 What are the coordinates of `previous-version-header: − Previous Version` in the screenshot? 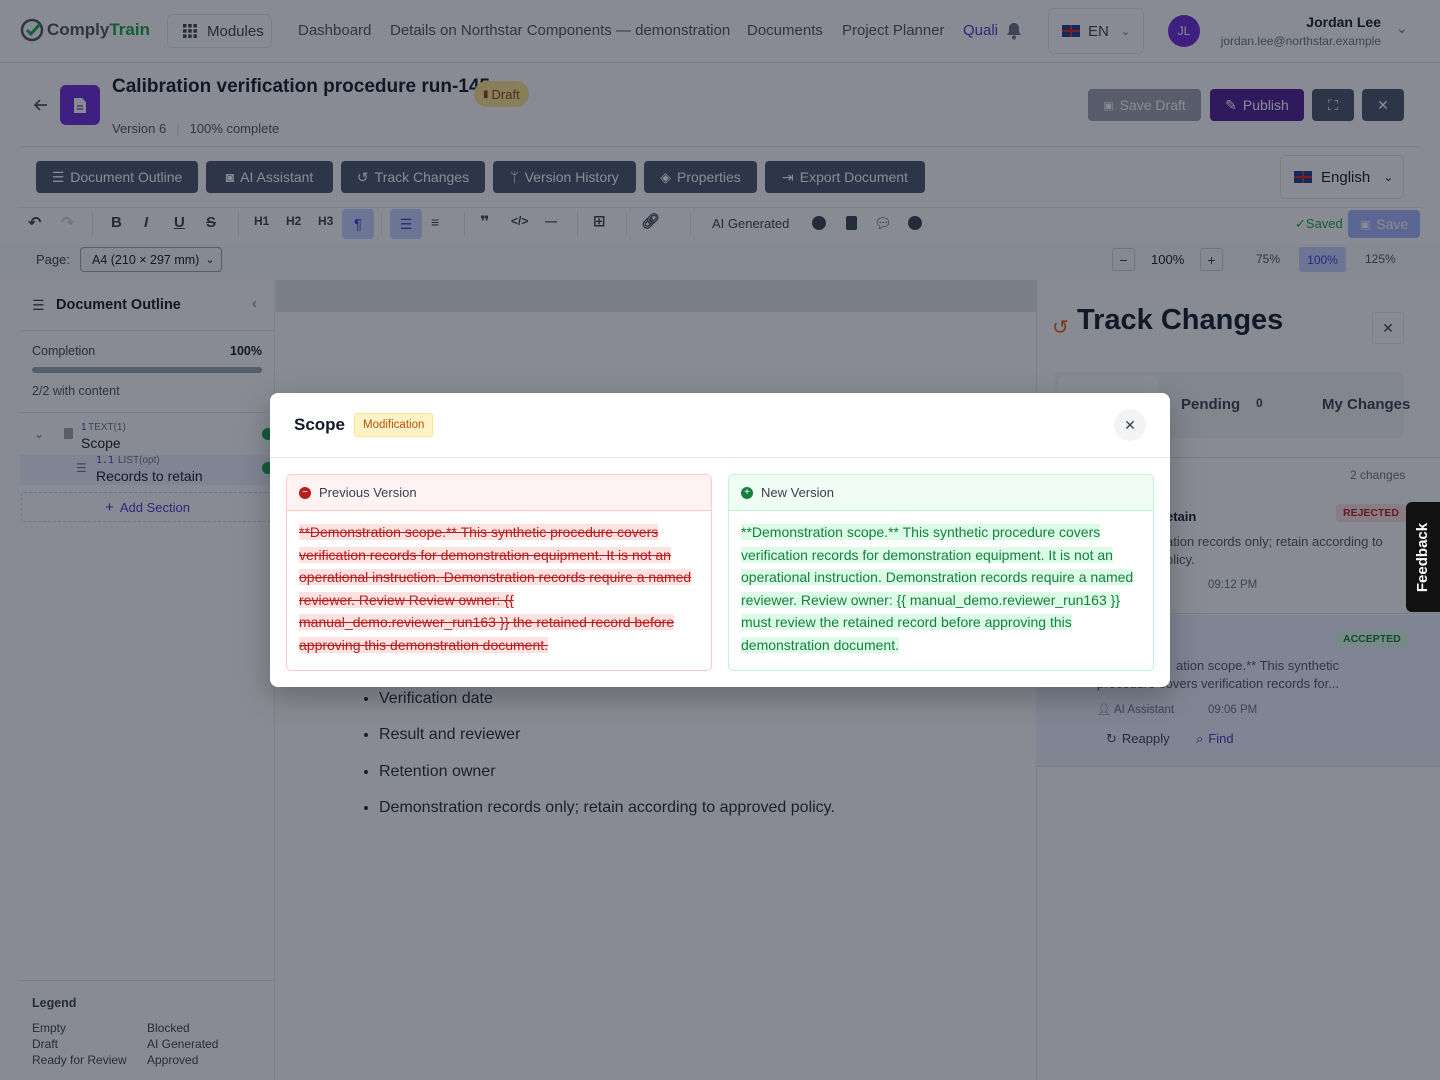 It's located at (499, 493).